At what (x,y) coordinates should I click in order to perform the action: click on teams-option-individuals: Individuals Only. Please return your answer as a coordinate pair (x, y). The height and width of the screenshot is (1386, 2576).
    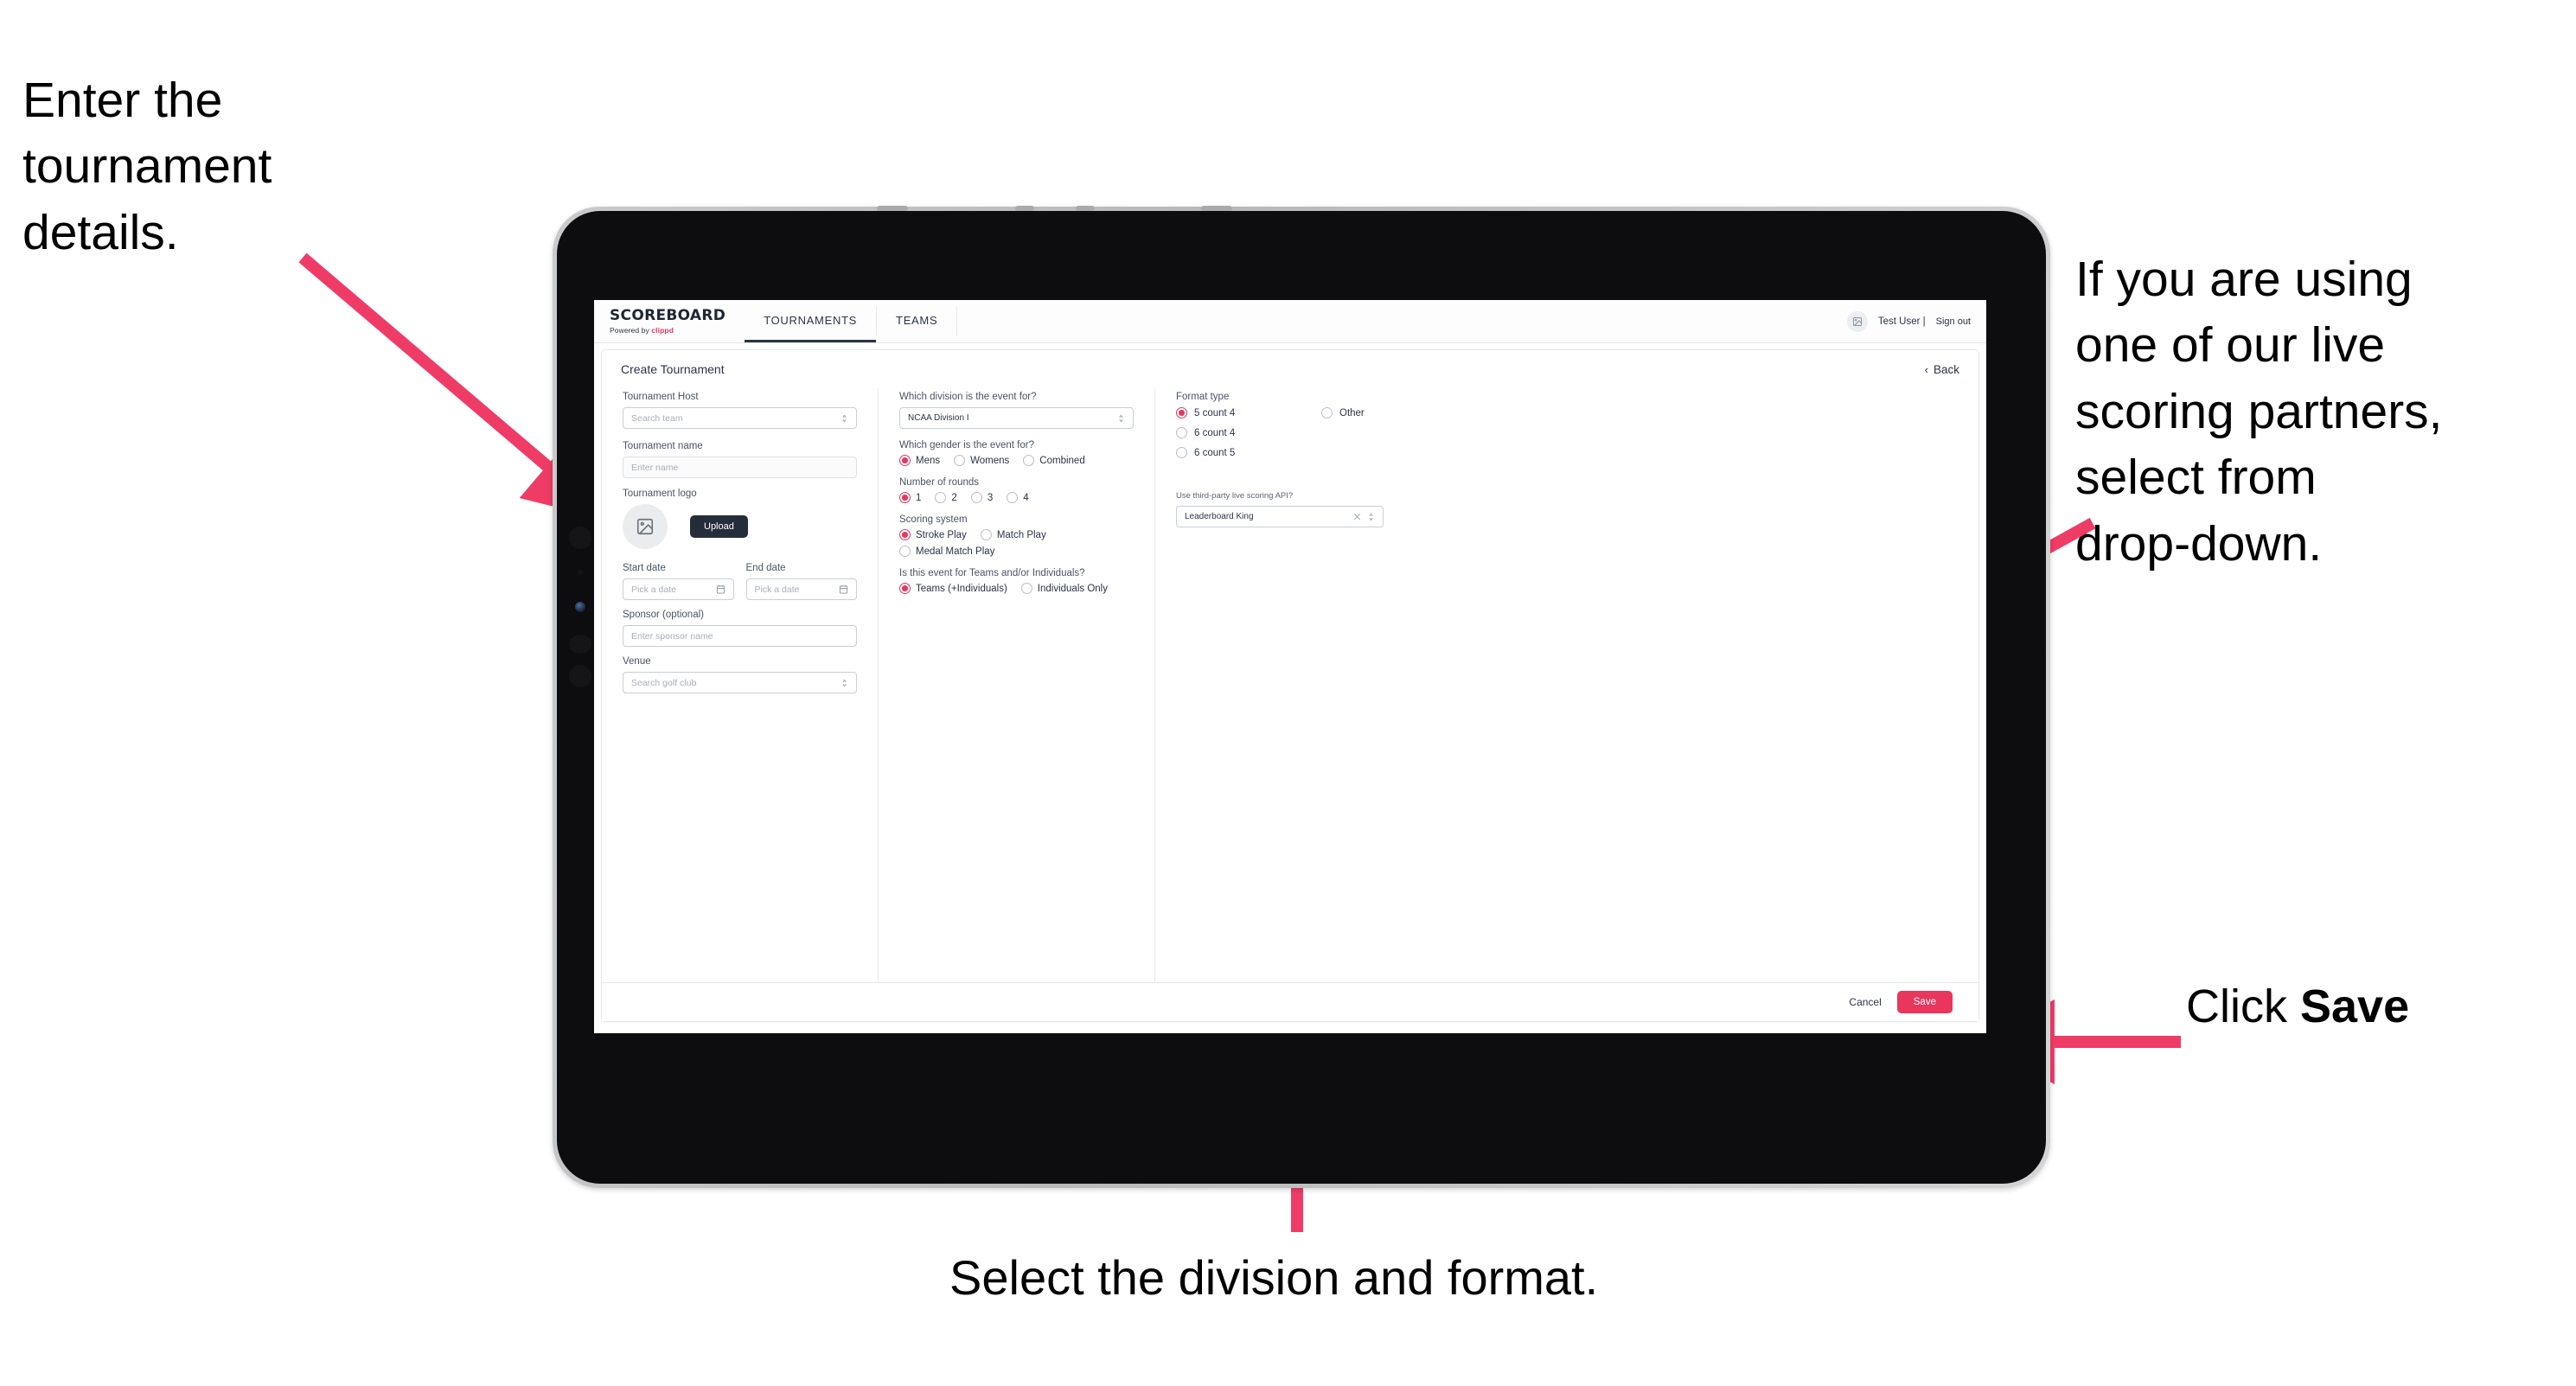
    Looking at the image, I should click on (1064, 588).